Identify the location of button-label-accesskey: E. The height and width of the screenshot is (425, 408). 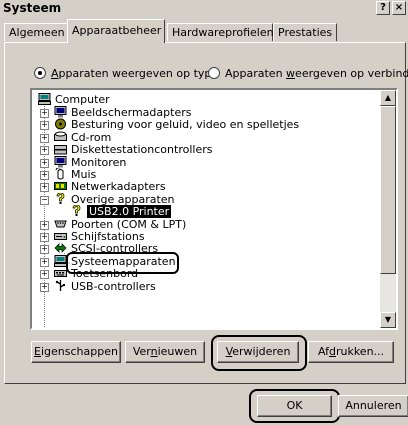
(37, 351).